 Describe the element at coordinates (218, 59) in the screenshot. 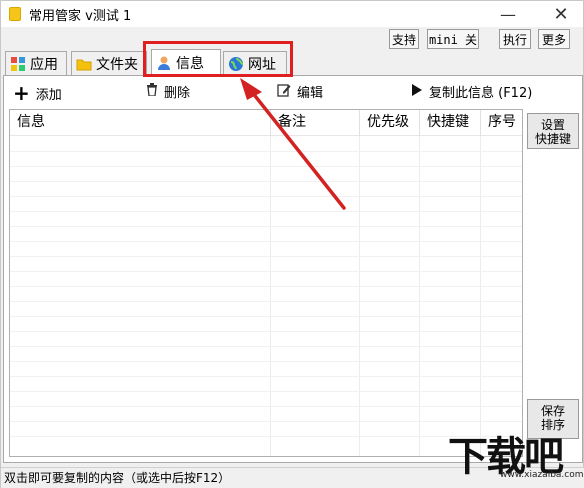

I see `highlight-box` at that location.